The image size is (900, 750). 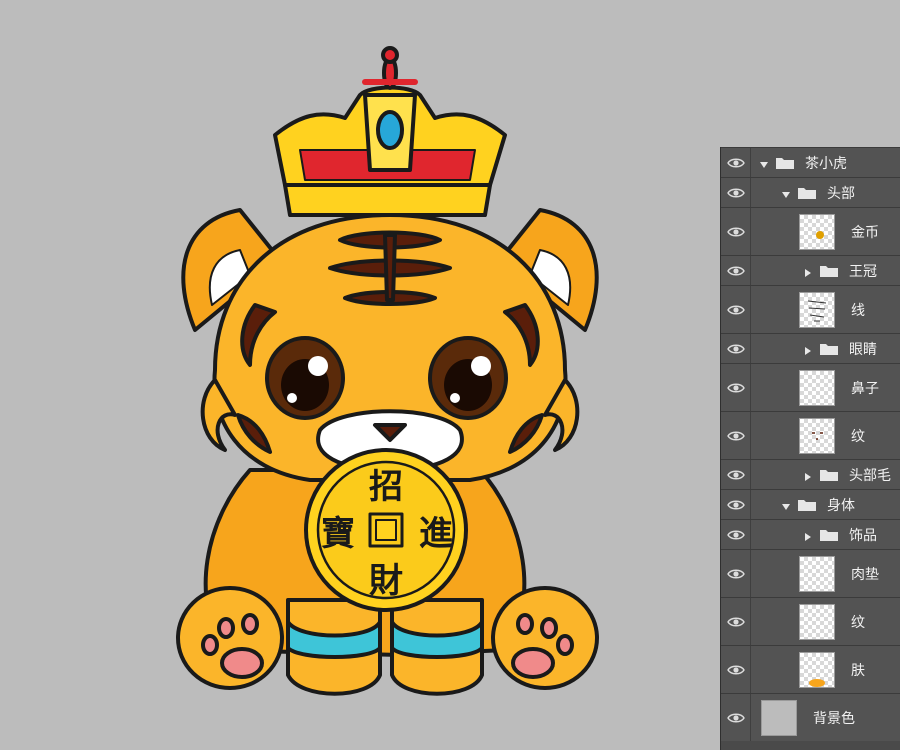 What do you see at coordinates (386, 581) in the screenshot?
I see `coin-char-bottom: 財` at bounding box center [386, 581].